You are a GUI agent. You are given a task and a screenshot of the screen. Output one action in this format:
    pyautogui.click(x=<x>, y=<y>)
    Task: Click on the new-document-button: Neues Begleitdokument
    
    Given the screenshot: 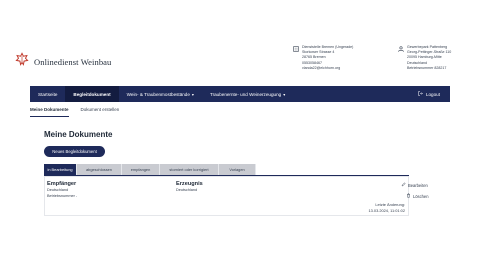 What is the action you would take?
    pyautogui.click(x=74, y=151)
    